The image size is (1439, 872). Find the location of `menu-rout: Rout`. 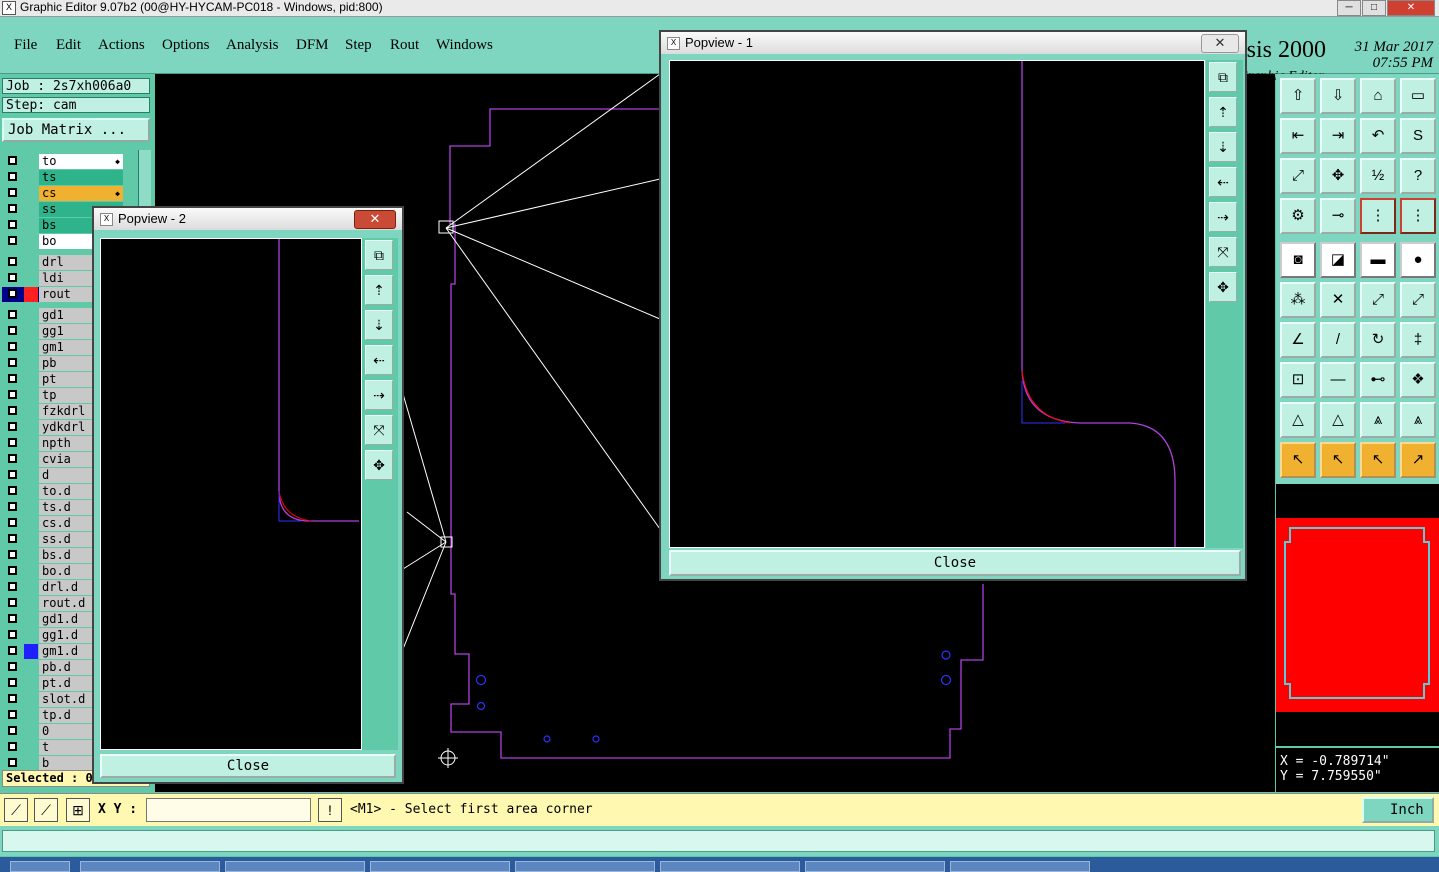

menu-rout: Rout is located at coordinates (404, 45).